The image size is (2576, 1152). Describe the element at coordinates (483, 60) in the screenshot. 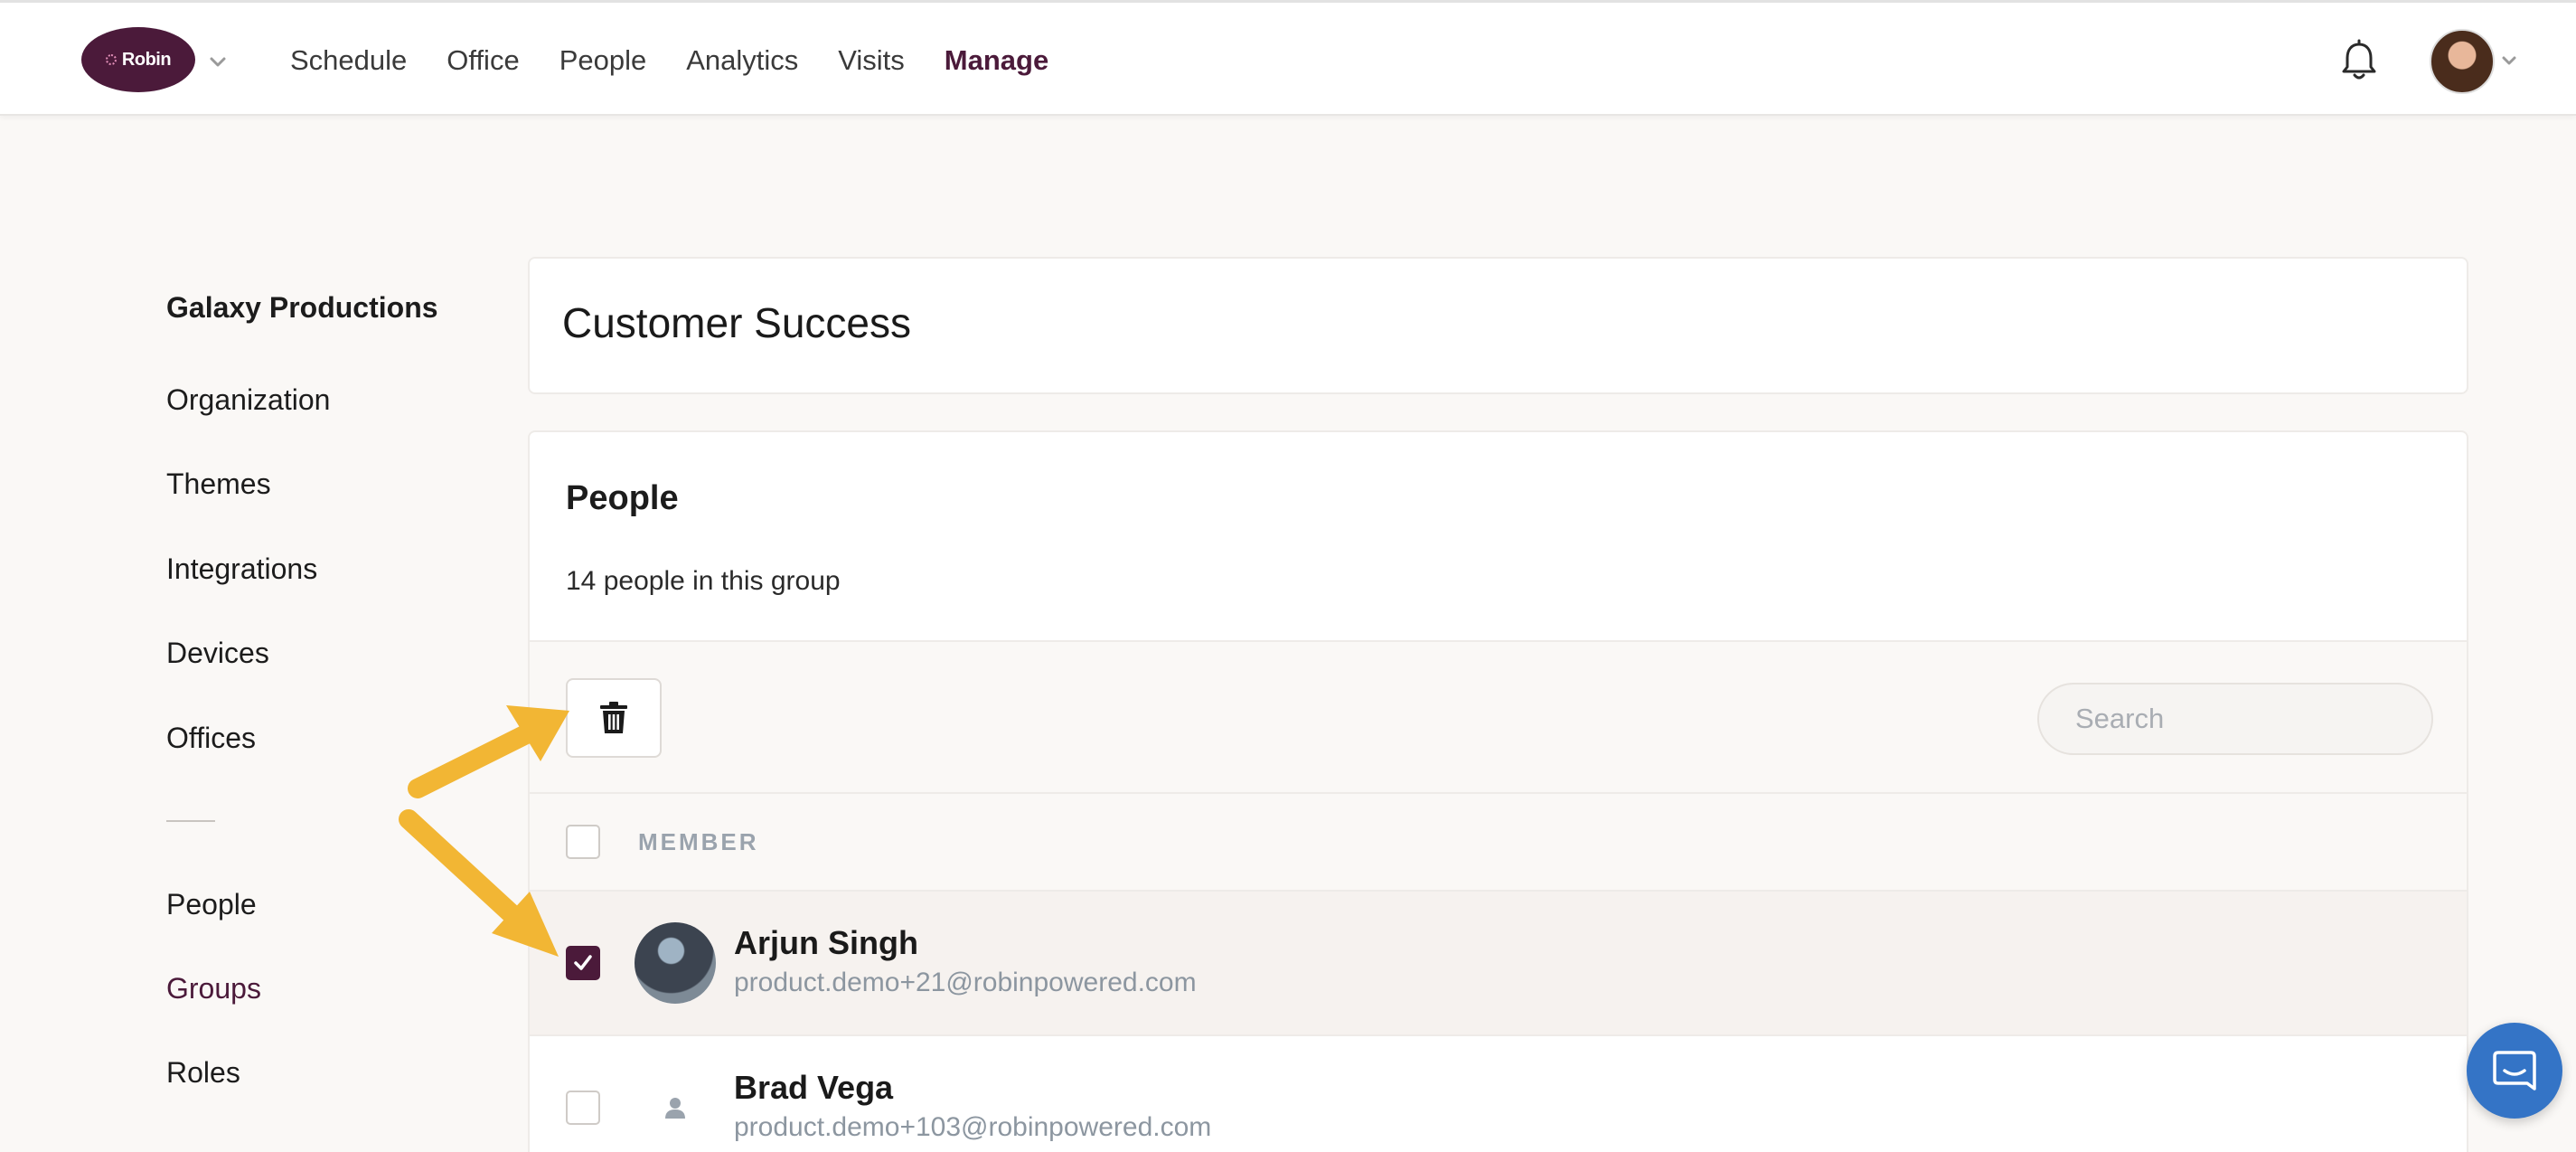

I see `nav-office: Office` at that location.